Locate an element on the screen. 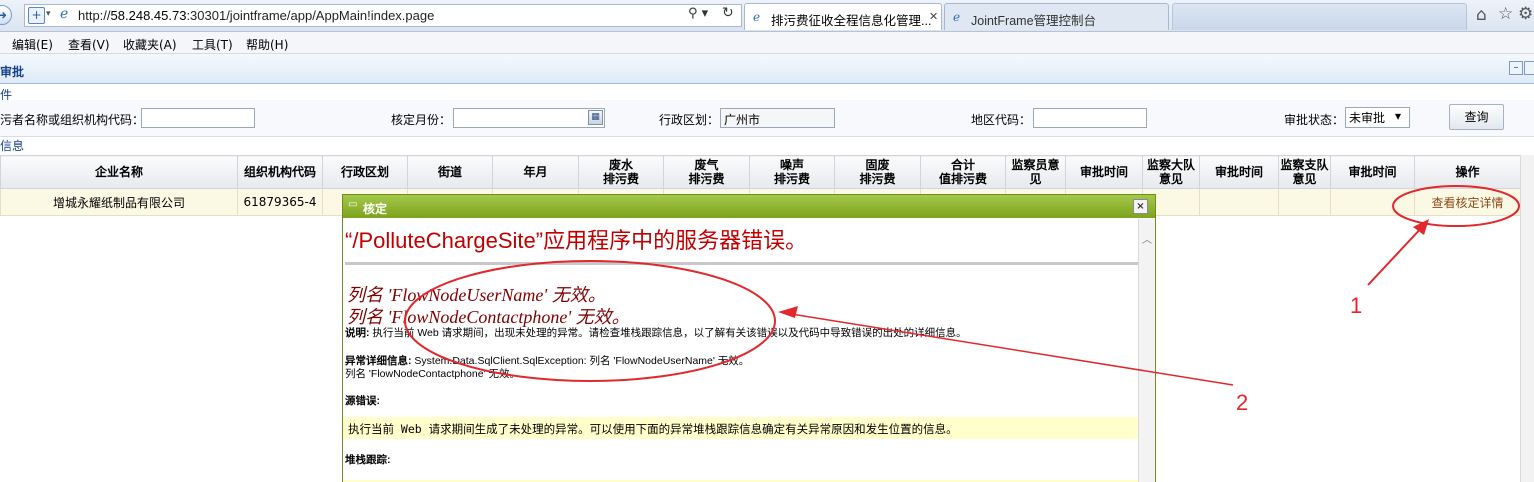 This screenshot has width=1534, height=482. area-code-label: 地区代码： is located at coordinates (1001, 120).